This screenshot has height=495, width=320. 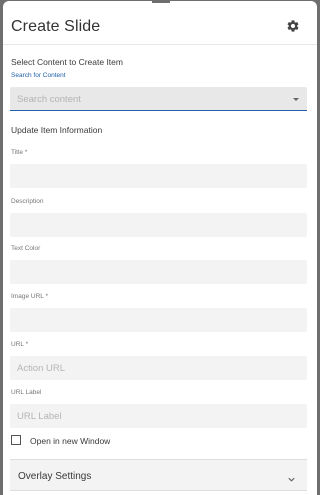 I want to click on chevron-down-icon, so click(x=291, y=476).